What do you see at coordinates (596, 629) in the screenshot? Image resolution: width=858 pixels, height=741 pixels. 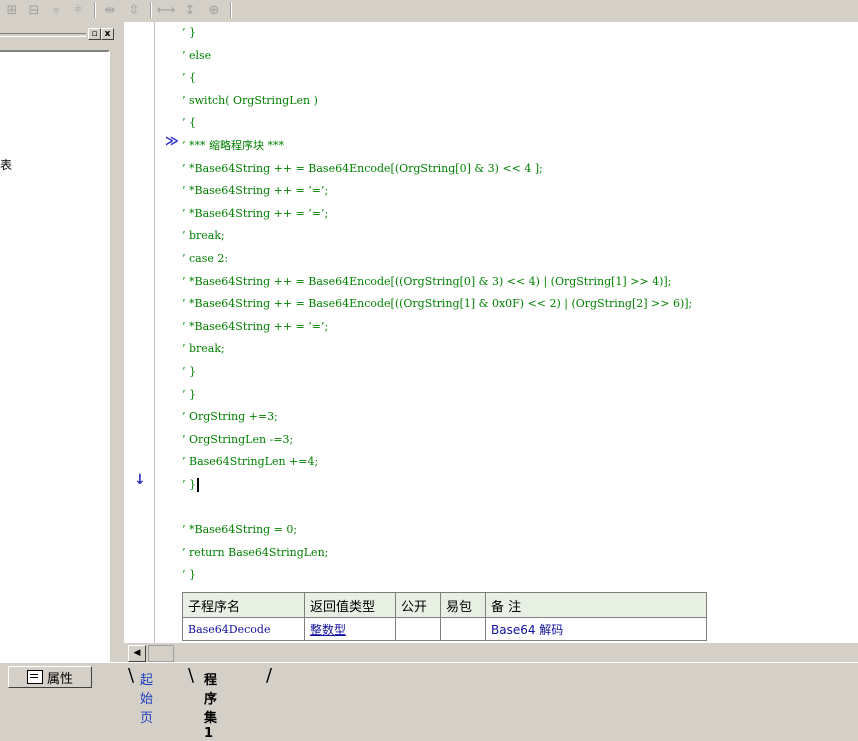 I see `cell-remark: Base64 解码` at bounding box center [596, 629].